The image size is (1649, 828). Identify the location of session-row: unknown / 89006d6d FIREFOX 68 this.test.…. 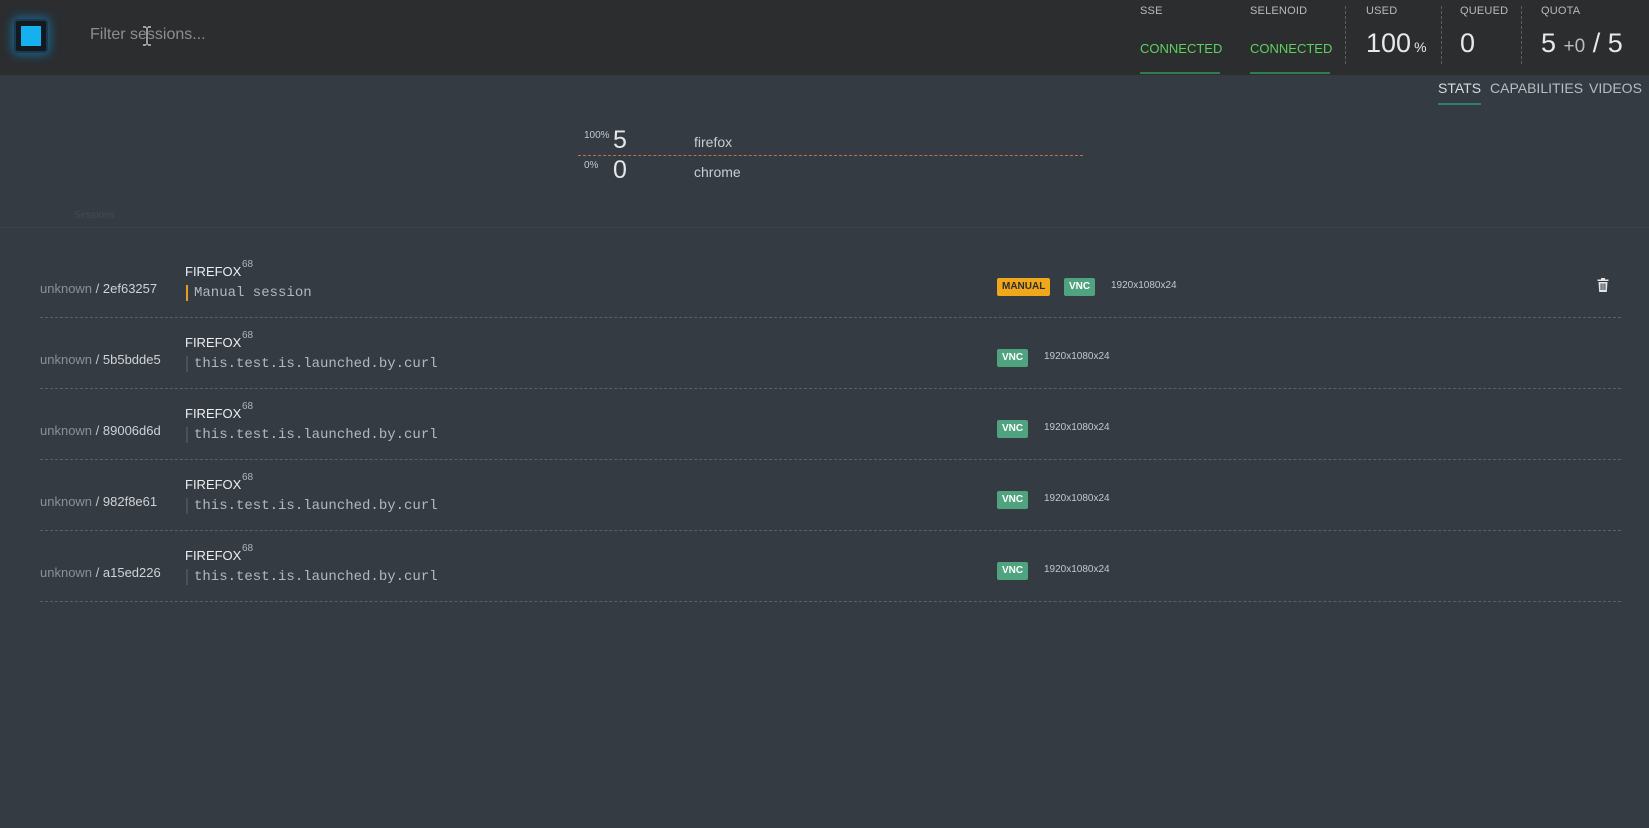
(830, 424).